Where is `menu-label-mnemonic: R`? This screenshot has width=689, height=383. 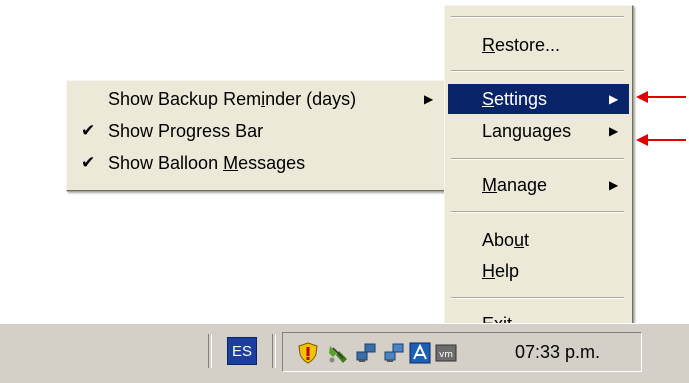 menu-label-mnemonic: R is located at coordinates (488, 45).